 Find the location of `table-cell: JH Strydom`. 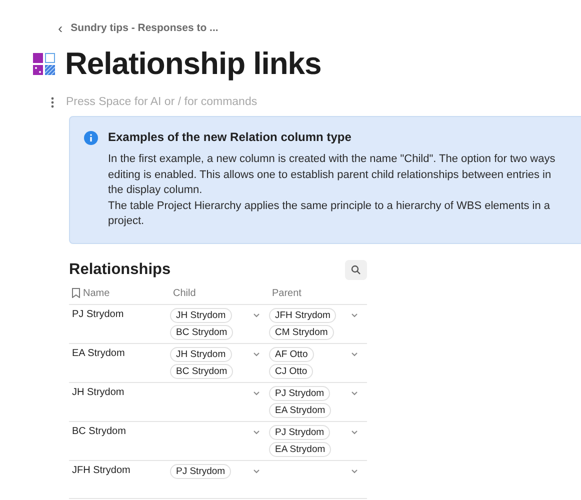

table-cell: JH Strydom is located at coordinates (119, 402).